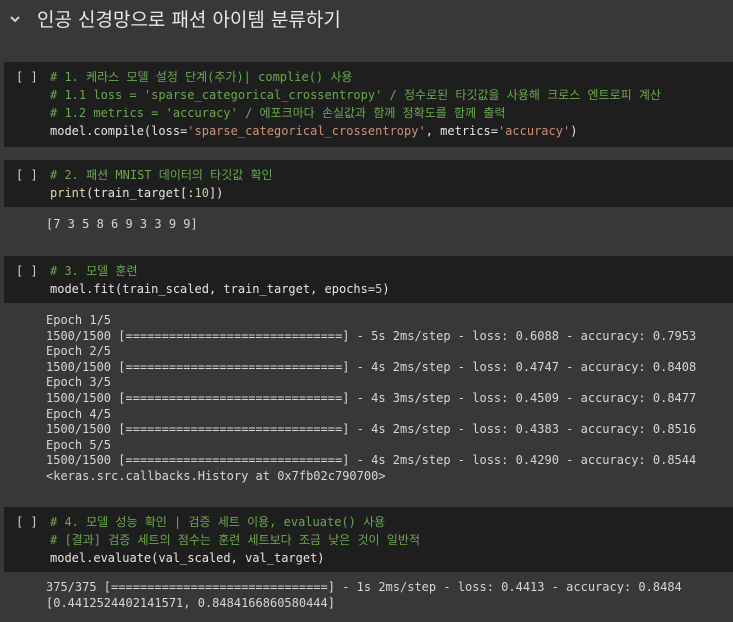 The height and width of the screenshot is (622, 733). What do you see at coordinates (79, 320) in the screenshot?
I see `output-line: Epoch 1/5` at bounding box center [79, 320].